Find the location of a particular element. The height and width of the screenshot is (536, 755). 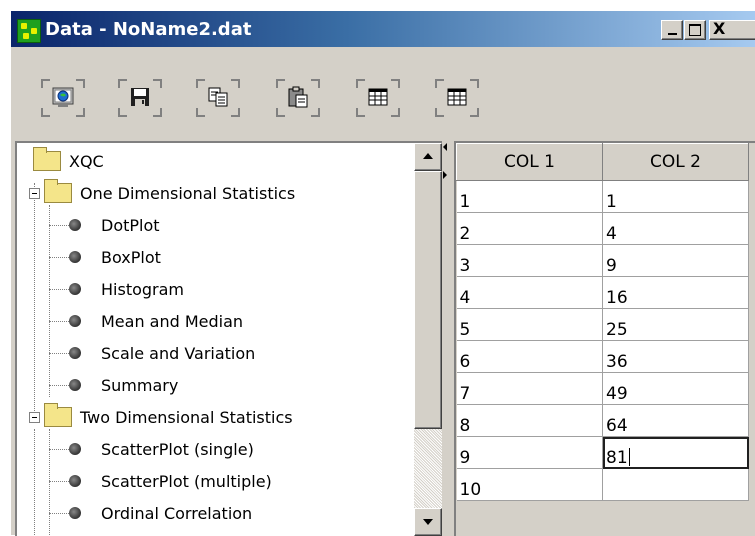

tree-scrollbar is located at coordinates (428, 339).